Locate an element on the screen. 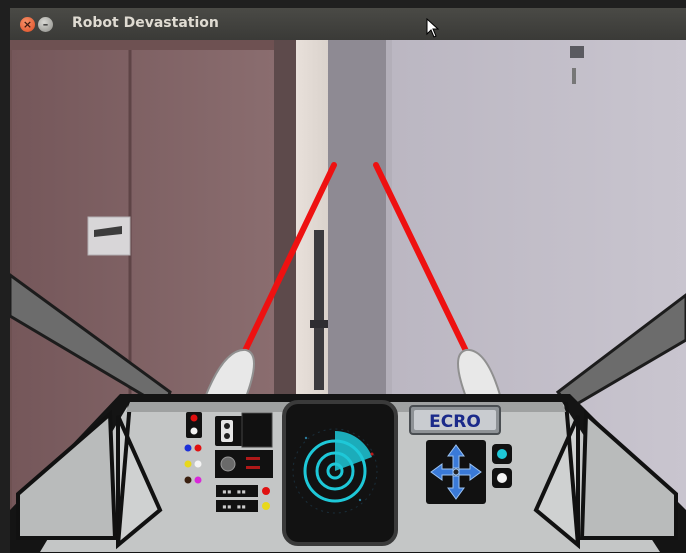  dark-screen is located at coordinates (257, 430).